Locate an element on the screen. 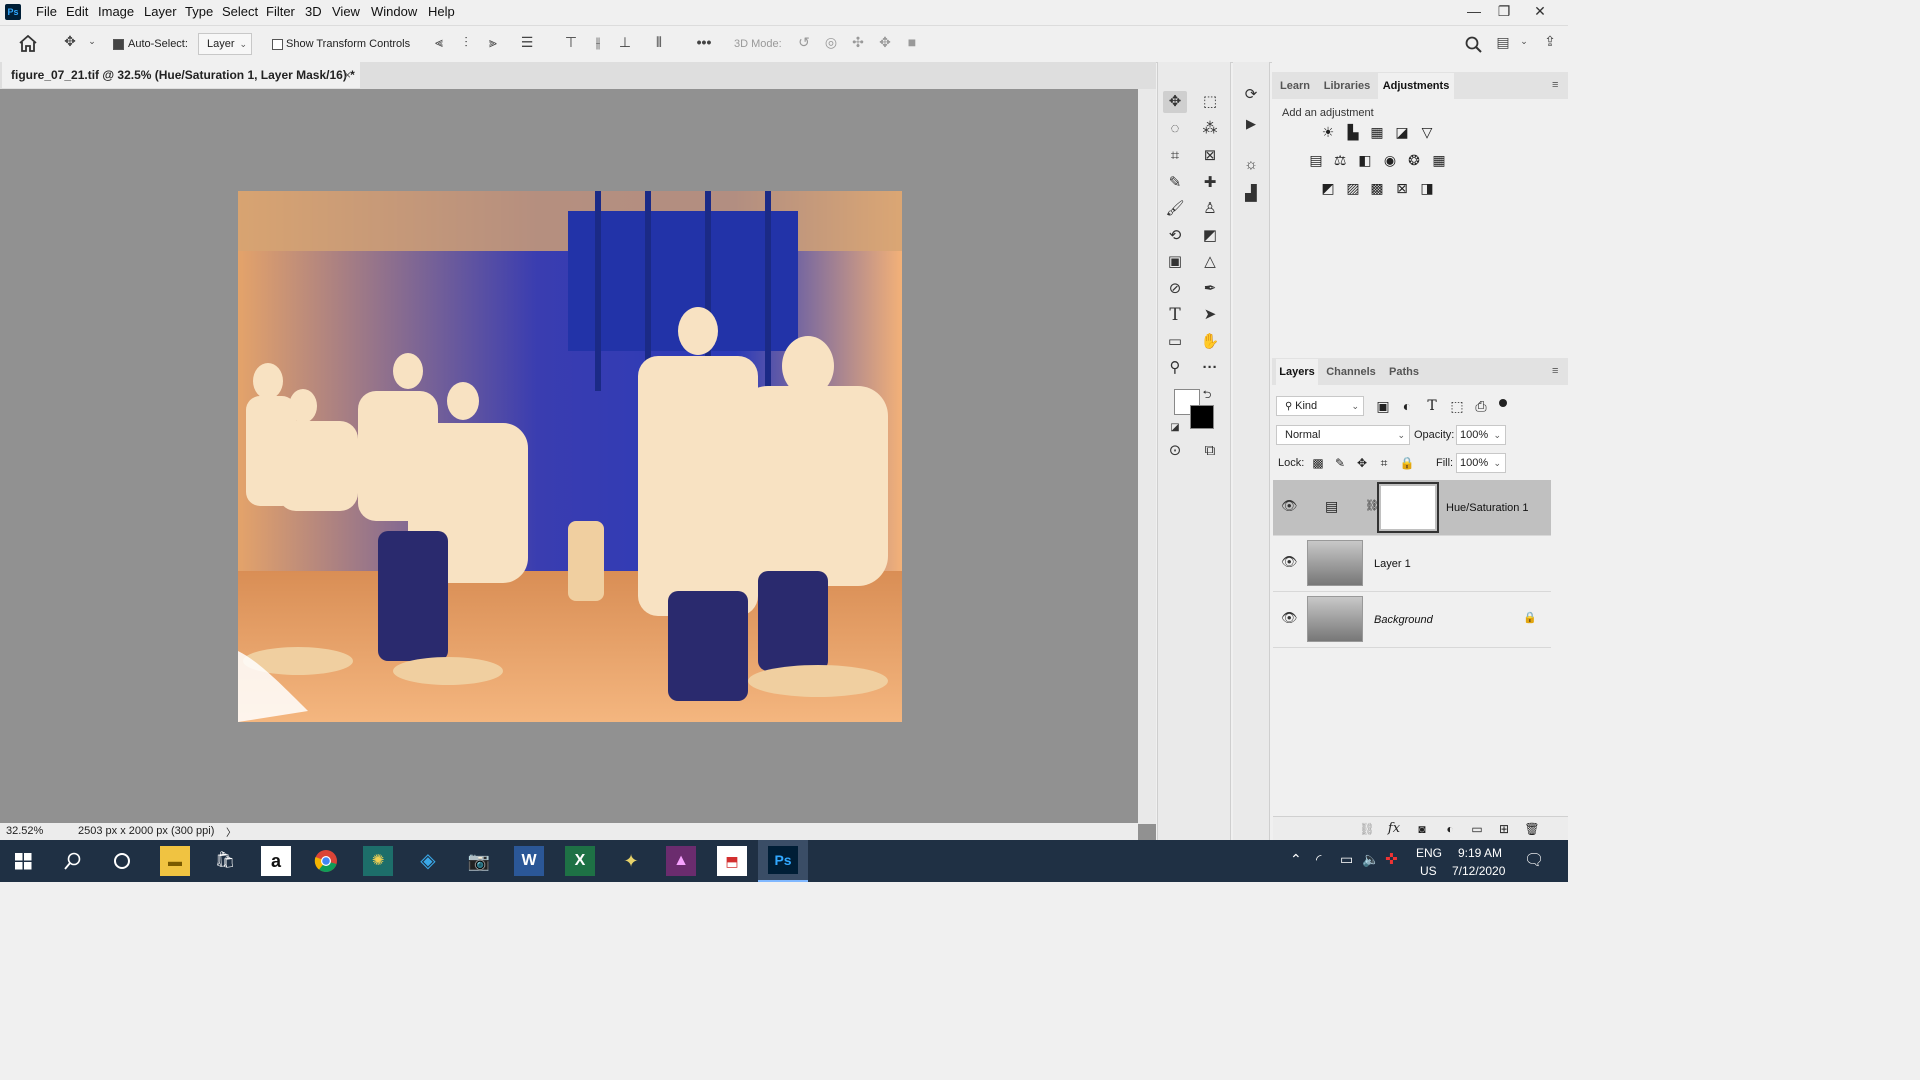 Image resolution: width=1920 pixels, height=1080 pixels. auto-select-checkbox is located at coordinates (118, 44).